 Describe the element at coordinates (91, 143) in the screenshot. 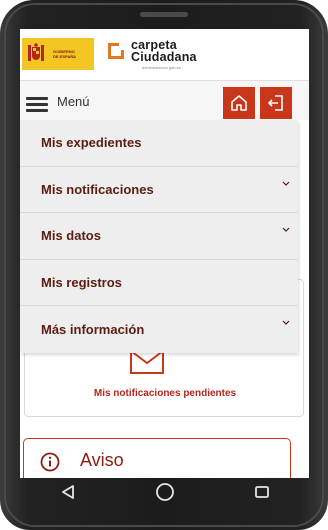

I see `menu-item-label: Mis expedientes` at that location.